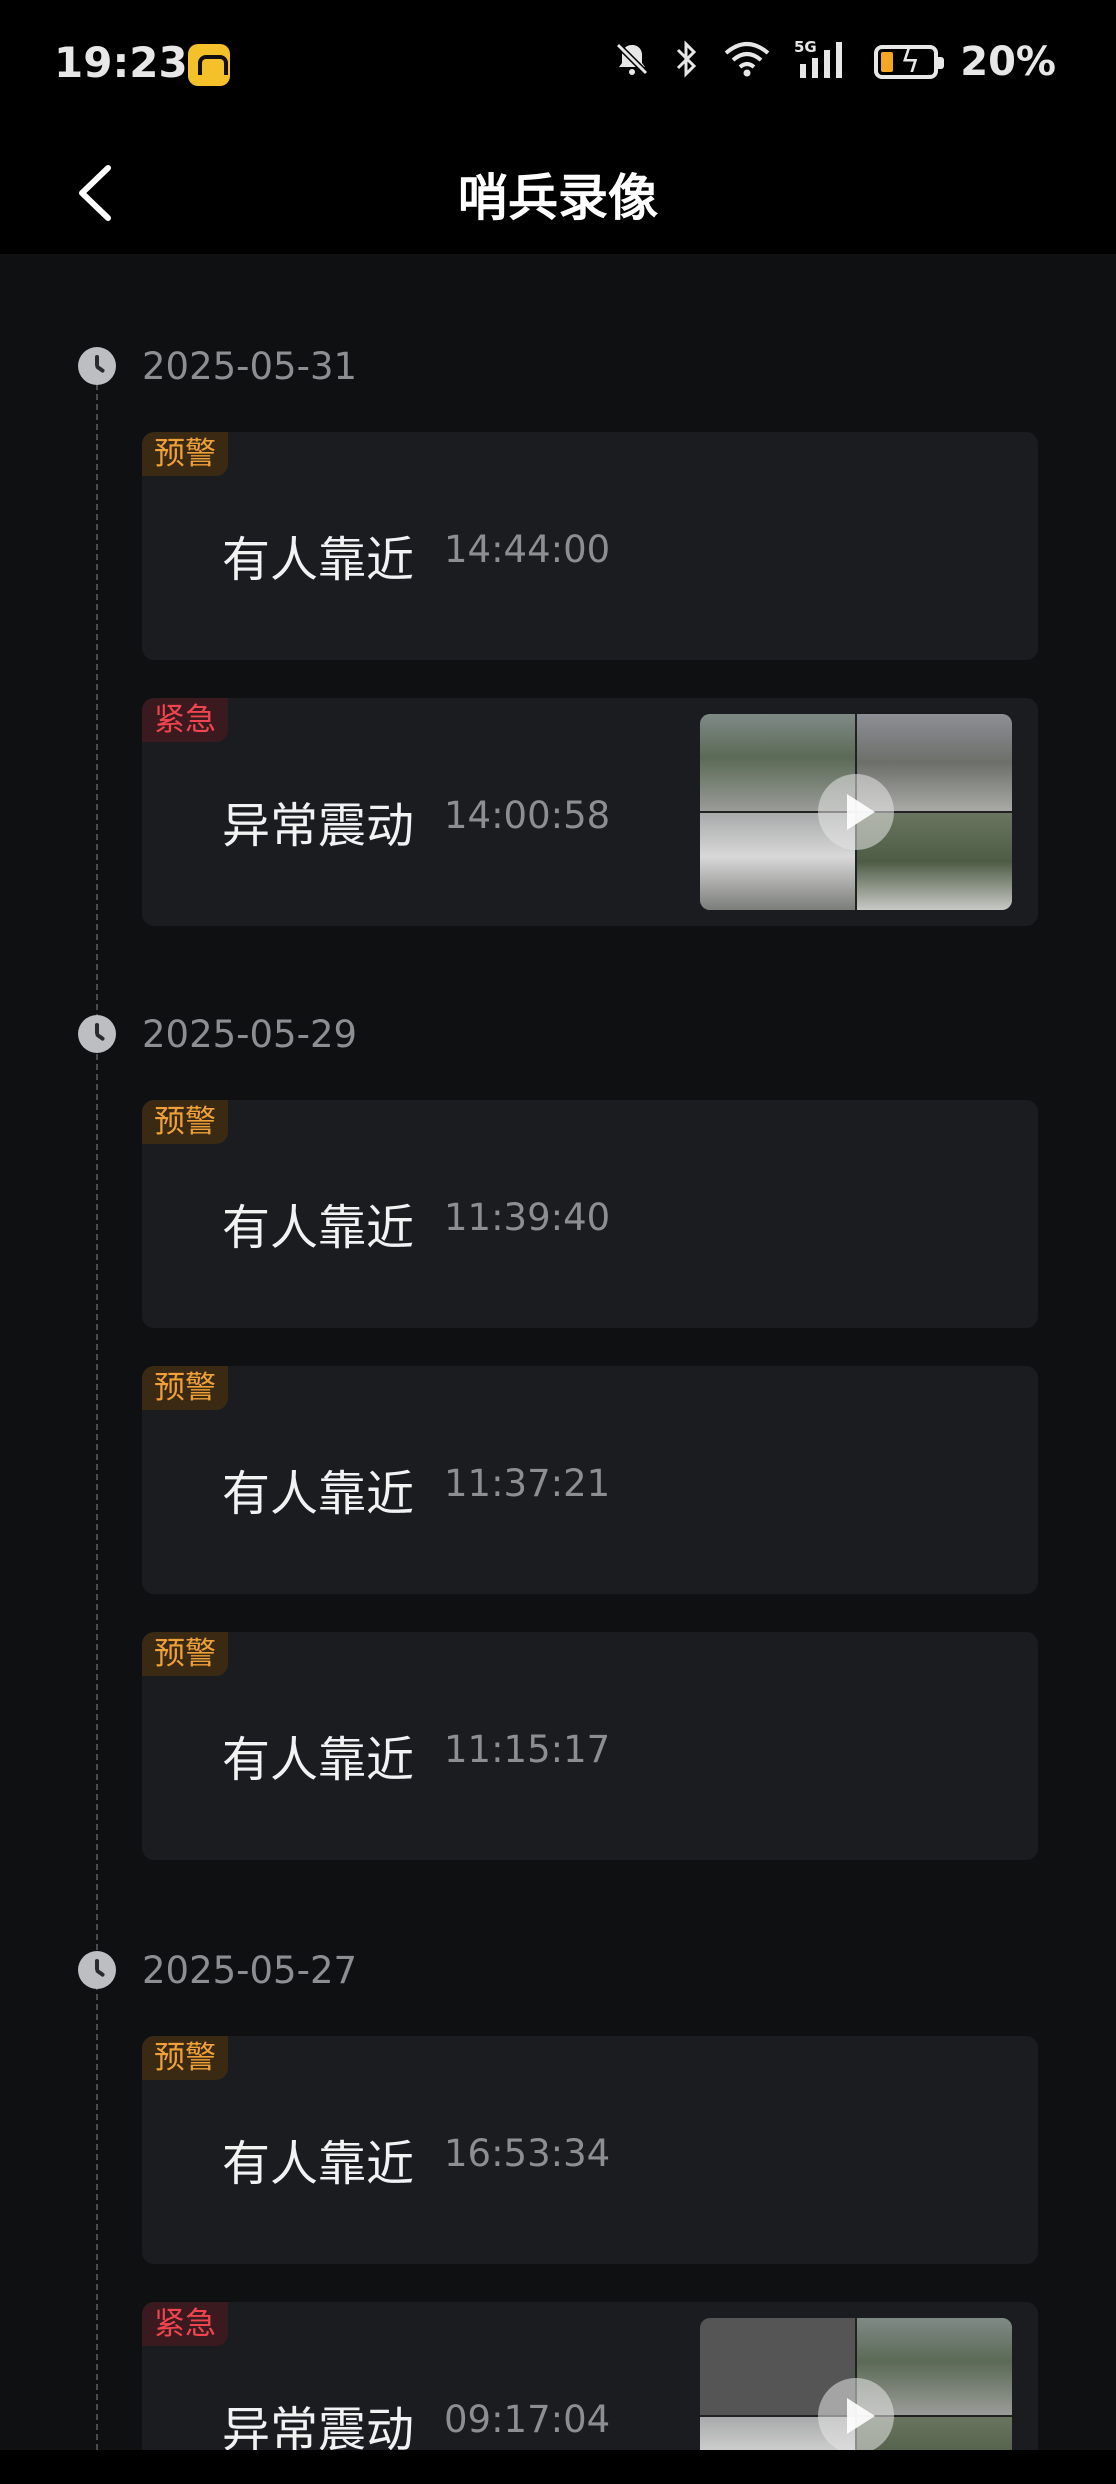 The height and width of the screenshot is (2484, 1116). Describe the element at coordinates (590, 2376) in the screenshot. I see `event-card: 紧急 异常震动 09:17:04` at that location.